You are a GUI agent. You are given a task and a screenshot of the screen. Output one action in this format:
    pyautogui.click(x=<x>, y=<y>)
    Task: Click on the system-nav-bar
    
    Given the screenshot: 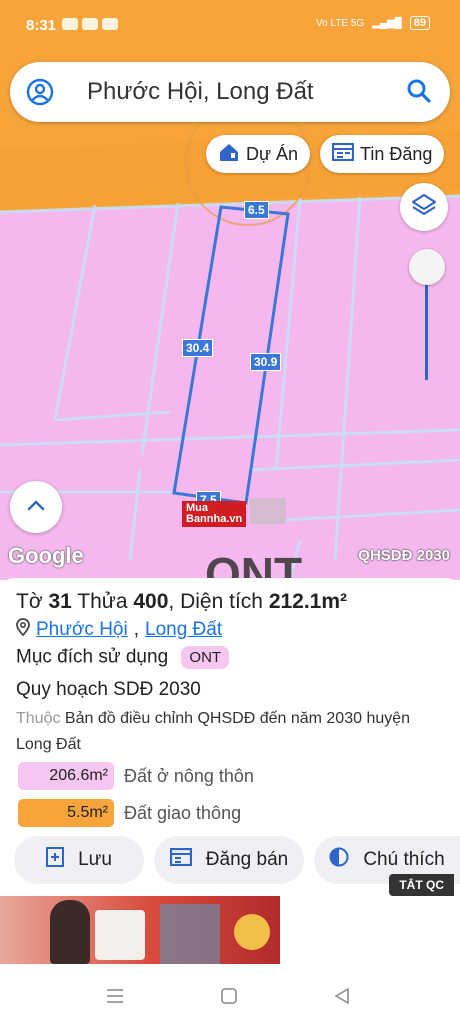 What is the action you would take?
    pyautogui.click(x=230, y=994)
    